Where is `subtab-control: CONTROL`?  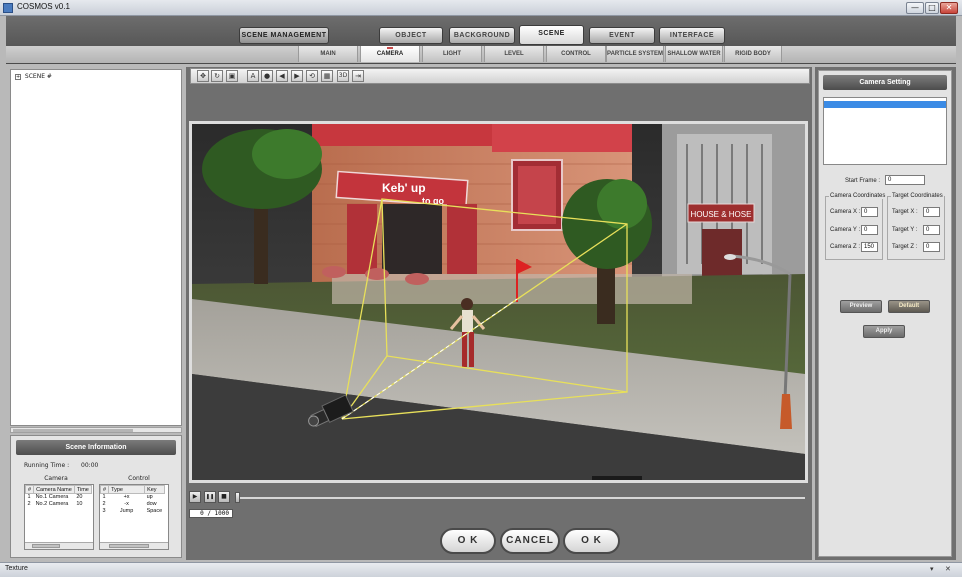
subtab-control: CONTROL is located at coordinates (576, 54).